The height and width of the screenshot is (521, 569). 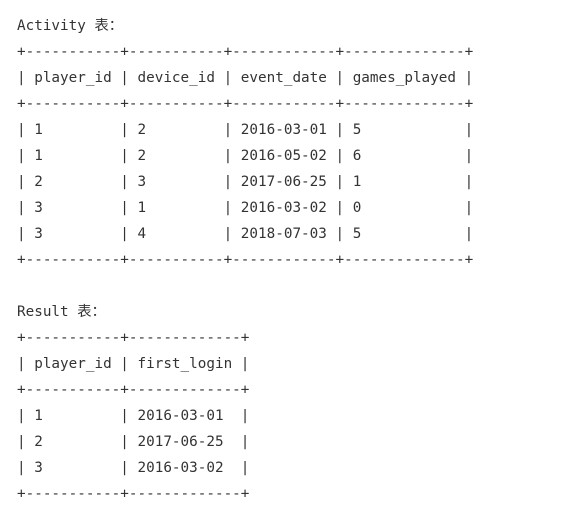 I want to click on result-row: | 3 | 2016-03-02 |, so click(x=133, y=468).